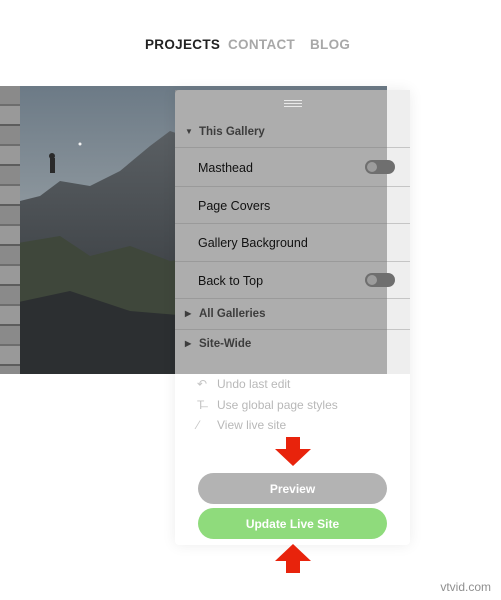  I want to click on nav-blog-link: BLOG, so click(330, 44).